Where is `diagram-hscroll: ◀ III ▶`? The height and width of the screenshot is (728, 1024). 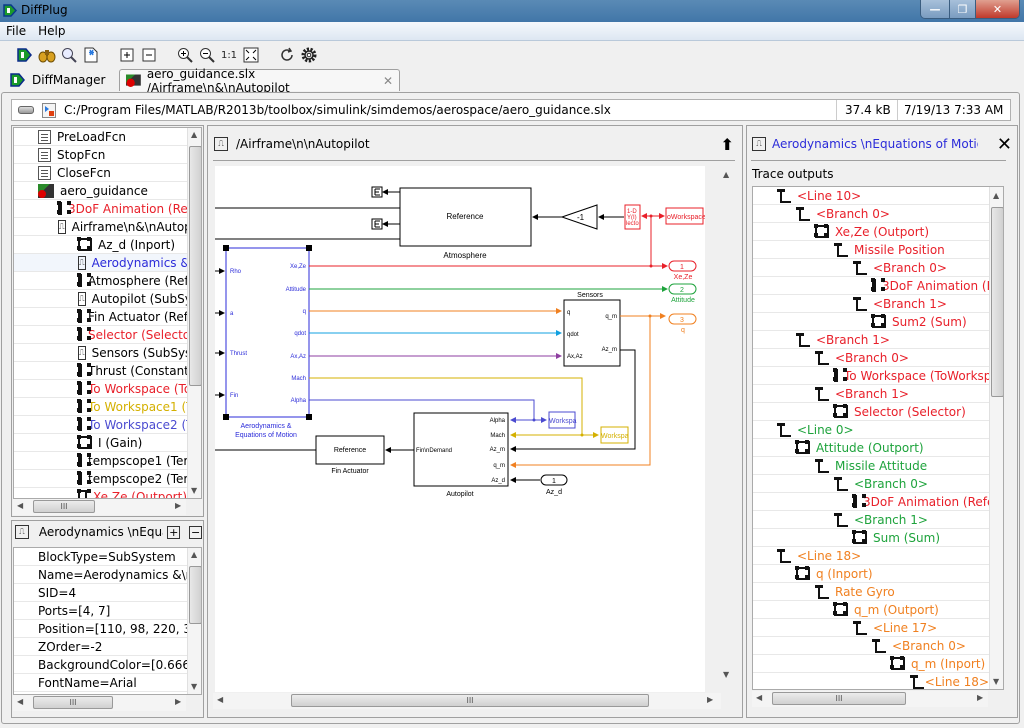
diagram-hscroll: ◀ III ▶ is located at coordinates (467, 701).